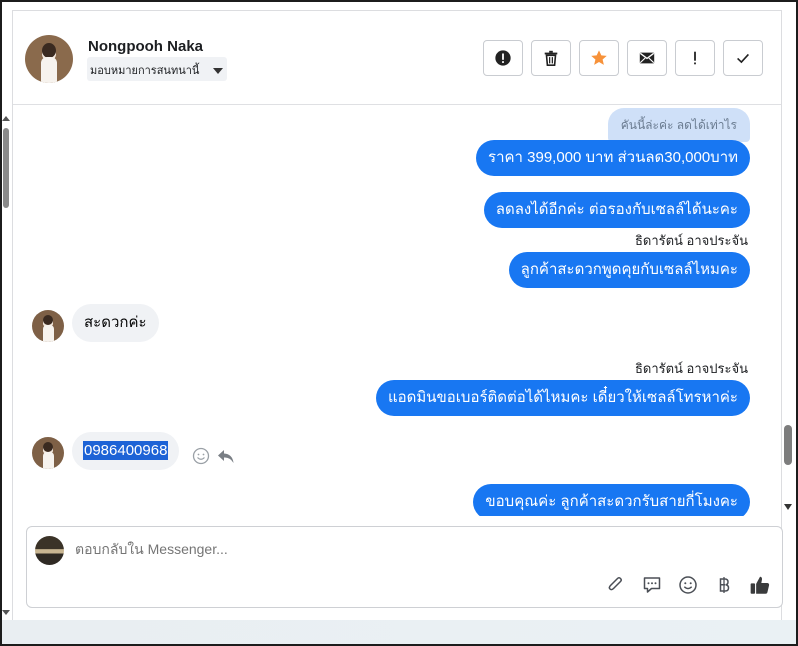 This screenshot has height=646, width=798. Describe the element at coordinates (6, 118) in the screenshot. I see `scroll-up-arrow` at that location.